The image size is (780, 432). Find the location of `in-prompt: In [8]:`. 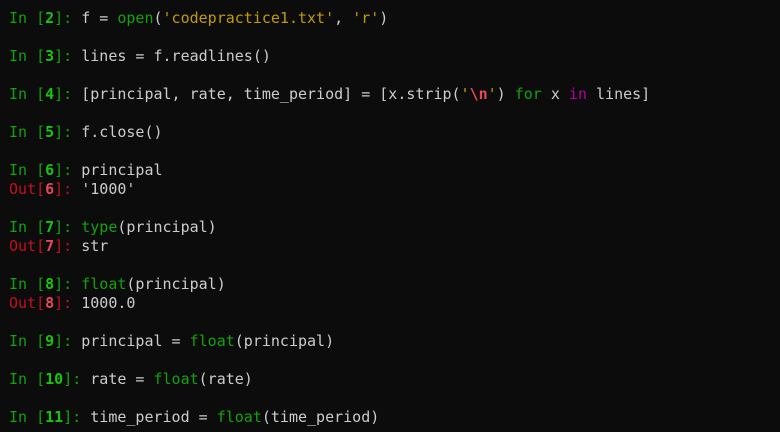

in-prompt: In [8]: is located at coordinates (45, 284).